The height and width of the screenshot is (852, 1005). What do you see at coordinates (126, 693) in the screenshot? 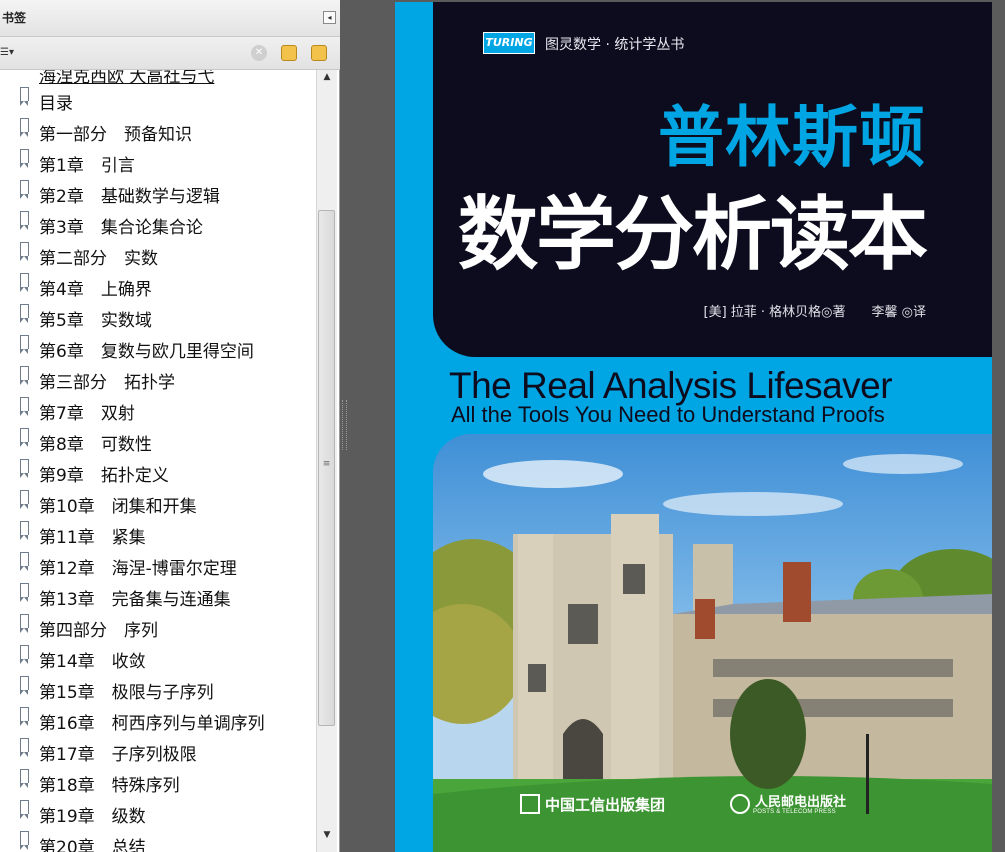
I see `bookmark-label: 第15章 极限与子序列` at bounding box center [126, 693].